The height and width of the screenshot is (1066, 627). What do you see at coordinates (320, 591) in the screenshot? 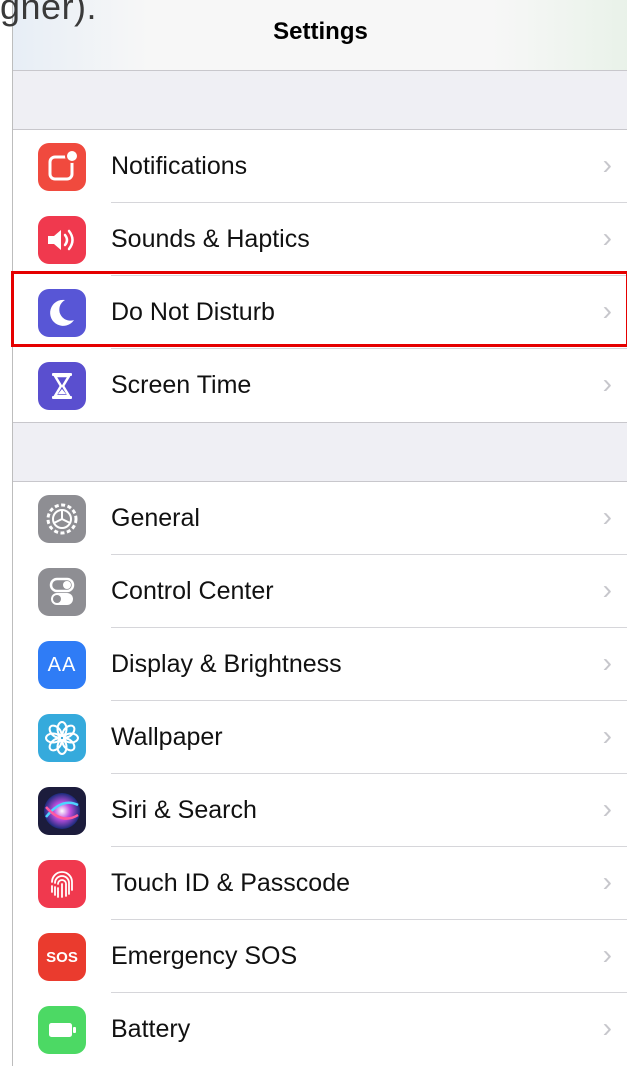
I see `settings-row-control-center: Control Center ›` at bounding box center [320, 591].